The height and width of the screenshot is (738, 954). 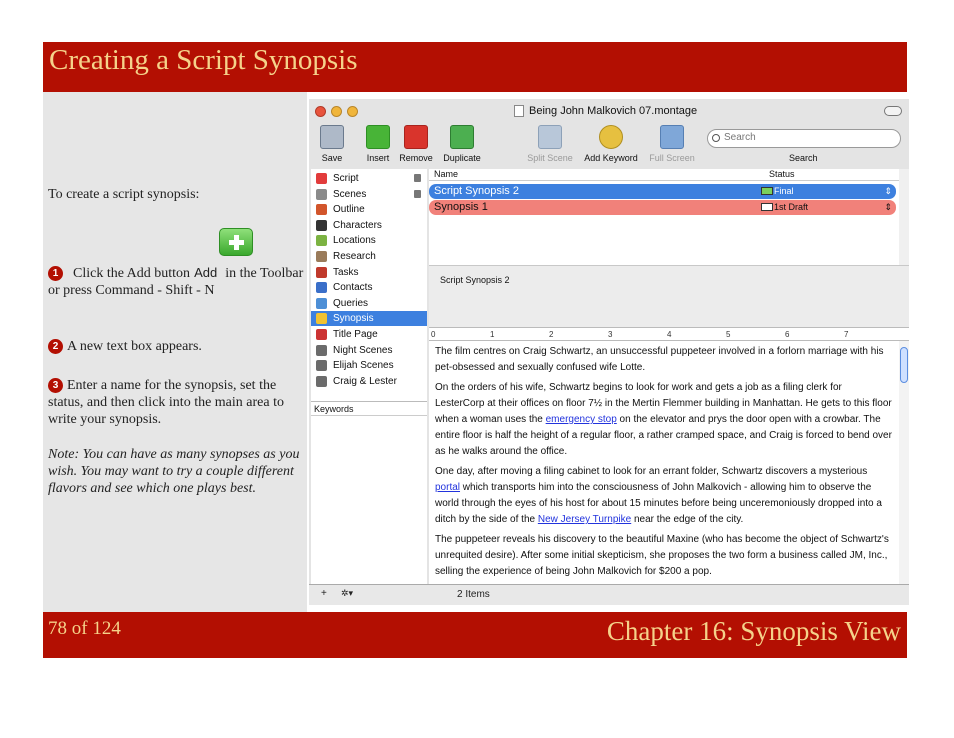 What do you see at coordinates (550, 137) in the screenshot?
I see `split-scene-icon` at bounding box center [550, 137].